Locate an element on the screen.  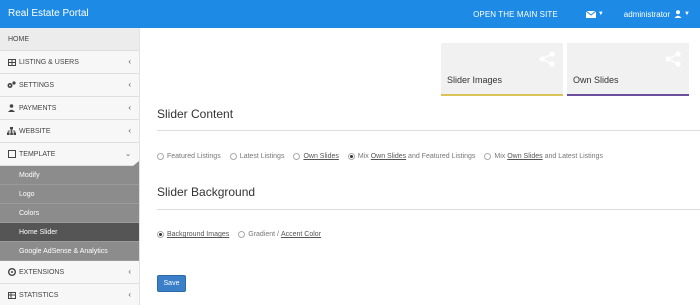
sidebar-subitem-home-slider: Home Slider is located at coordinates (69, 232).